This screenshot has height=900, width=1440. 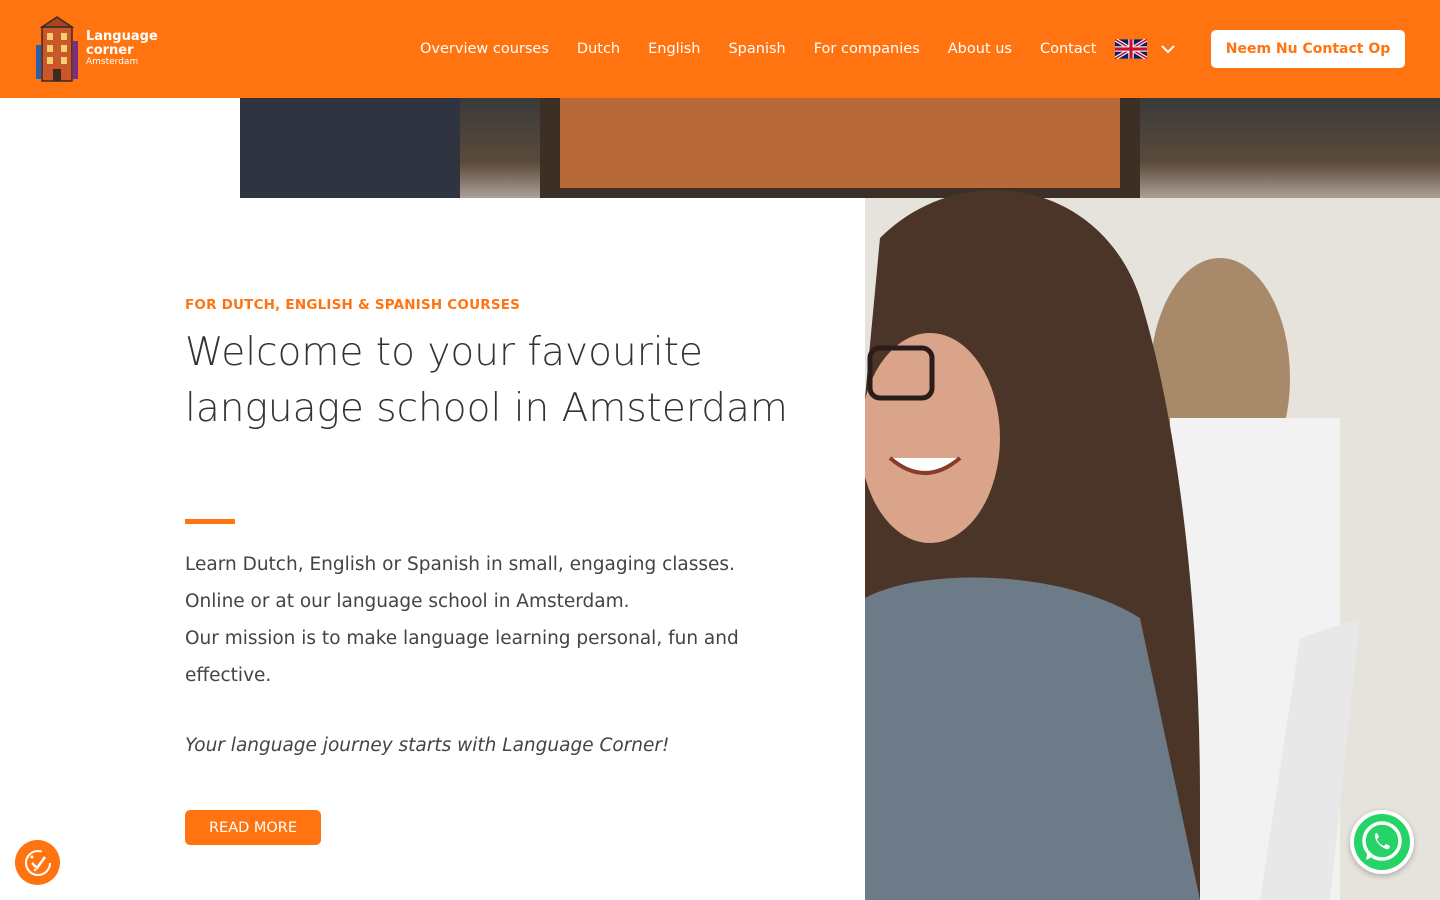 I want to click on whatsapp-button, so click(x=1382, y=842).